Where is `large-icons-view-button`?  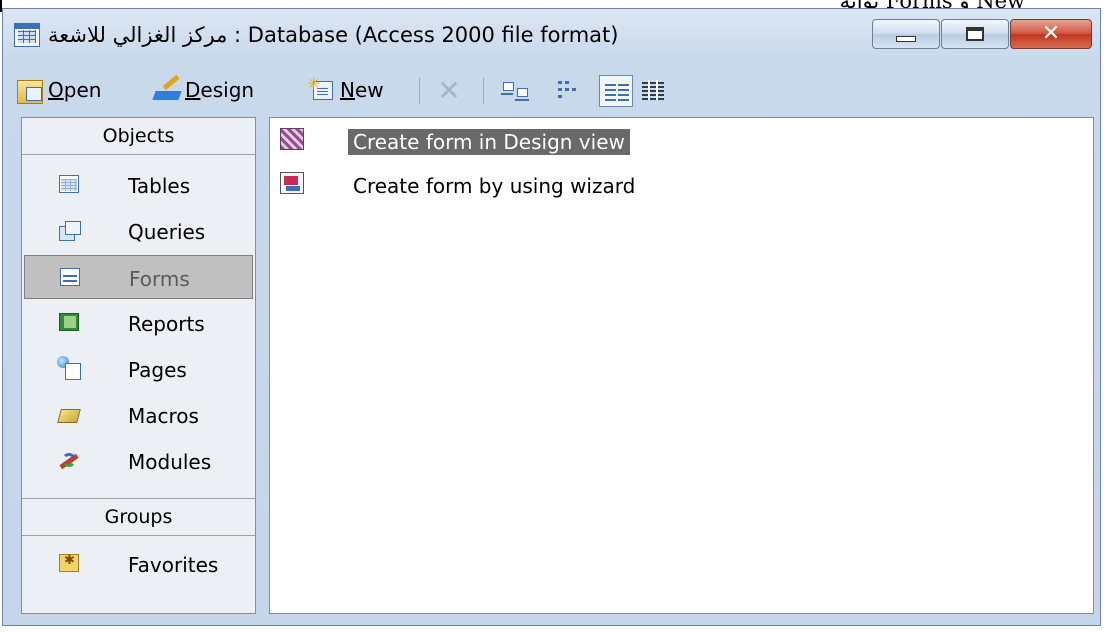 large-icons-view-button is located at coordinates (518, 91).